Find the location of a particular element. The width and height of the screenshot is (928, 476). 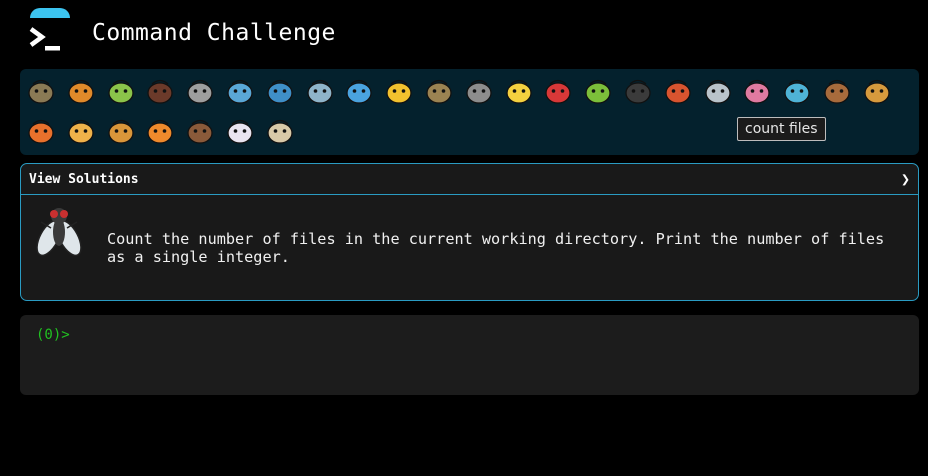

microbe-icon is located at coordinates (797, 91).